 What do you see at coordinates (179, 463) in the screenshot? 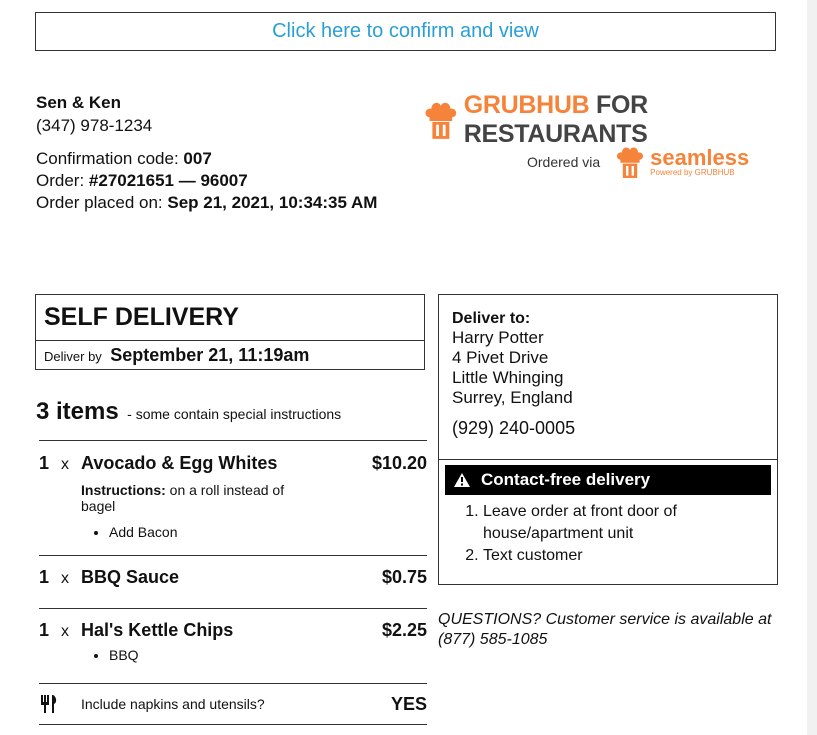
I see `item-name: Avocado & Egg Whites` at bounding box center [179, 463].